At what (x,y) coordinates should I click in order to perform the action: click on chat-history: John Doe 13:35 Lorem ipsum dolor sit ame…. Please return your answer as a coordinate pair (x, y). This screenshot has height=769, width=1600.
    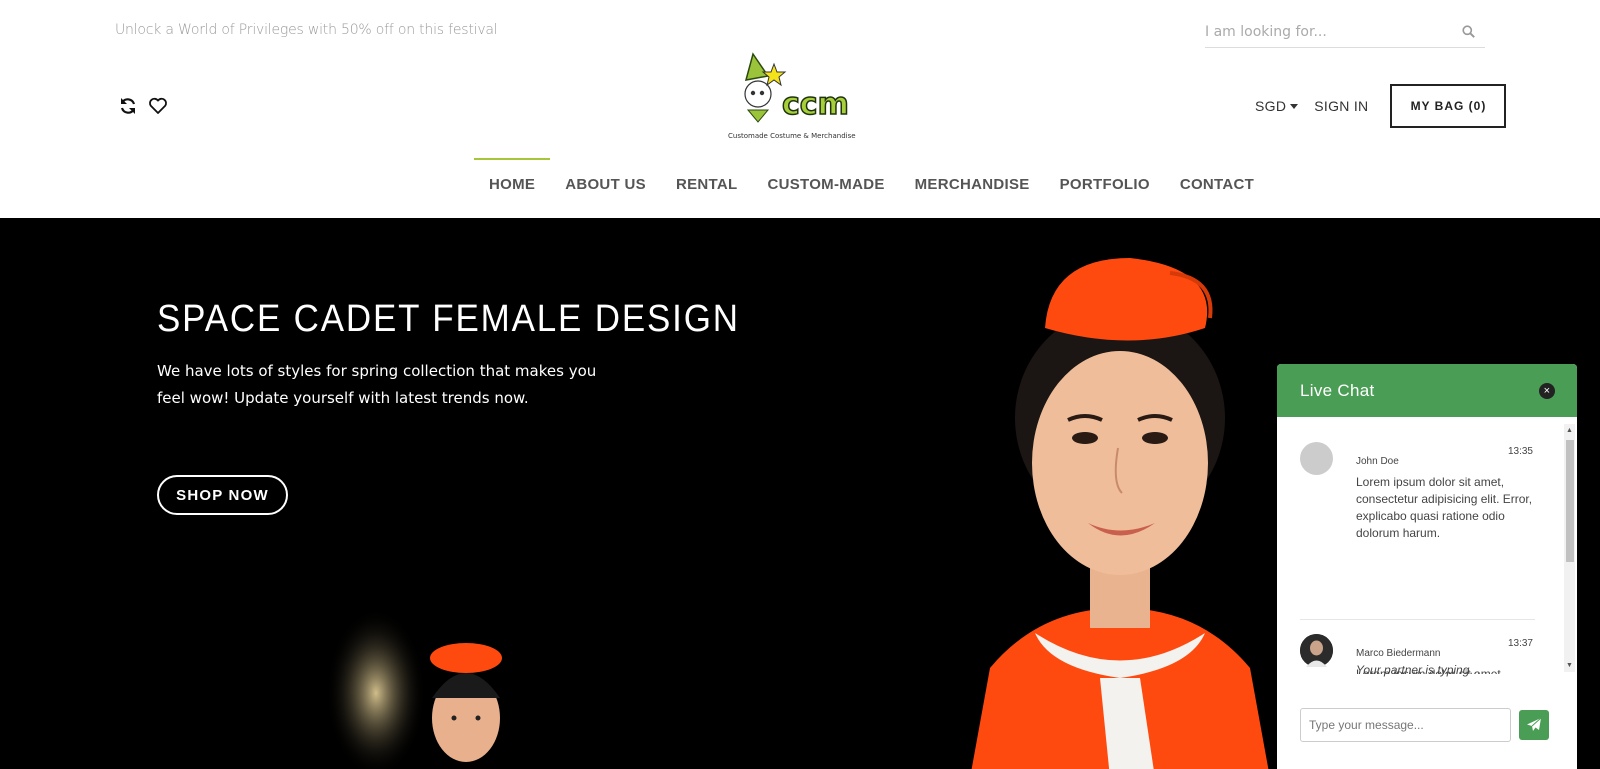
    Looking at the image, I should click on (1427, 545).